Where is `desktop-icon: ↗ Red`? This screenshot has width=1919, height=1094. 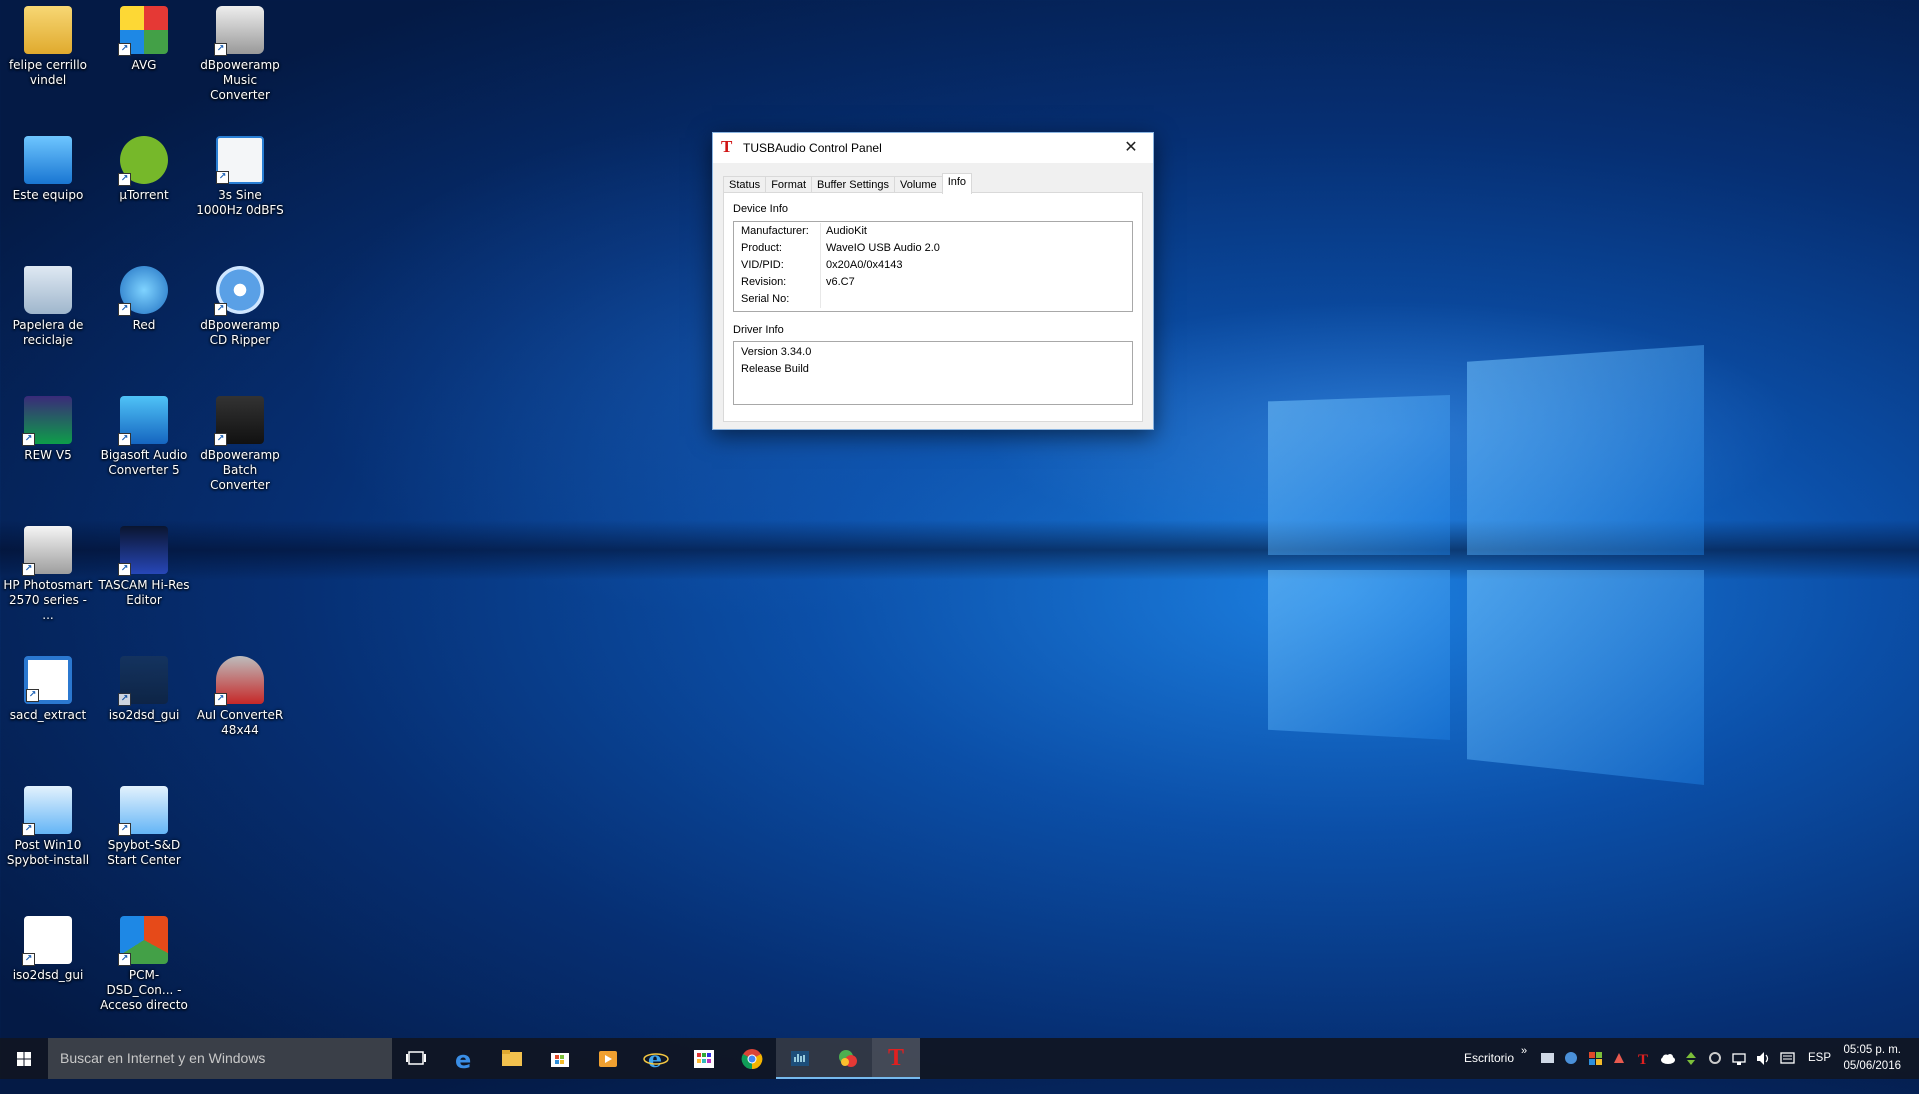 desktop-icon: ↗ Red is located at coordinates (144, 320).